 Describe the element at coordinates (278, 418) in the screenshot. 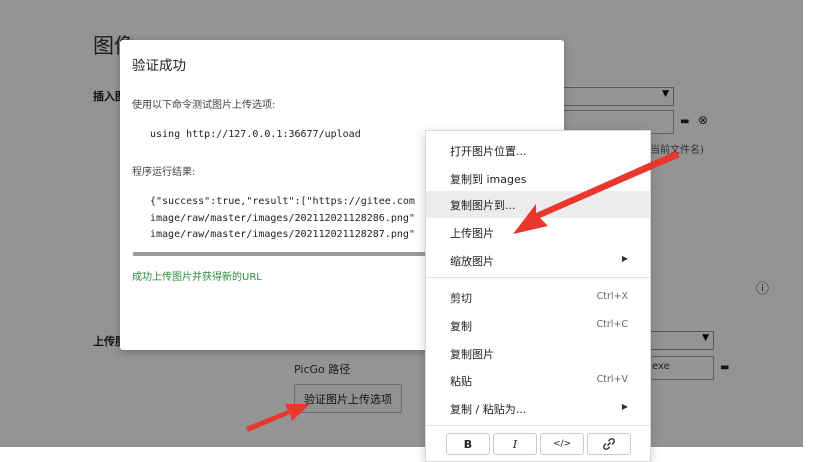

I see `red-arrow-verify-button` at that location.